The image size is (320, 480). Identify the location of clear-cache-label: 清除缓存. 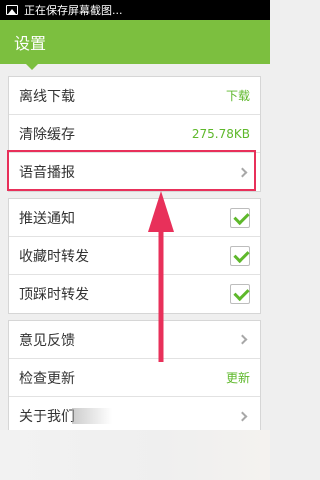
(47, 134).